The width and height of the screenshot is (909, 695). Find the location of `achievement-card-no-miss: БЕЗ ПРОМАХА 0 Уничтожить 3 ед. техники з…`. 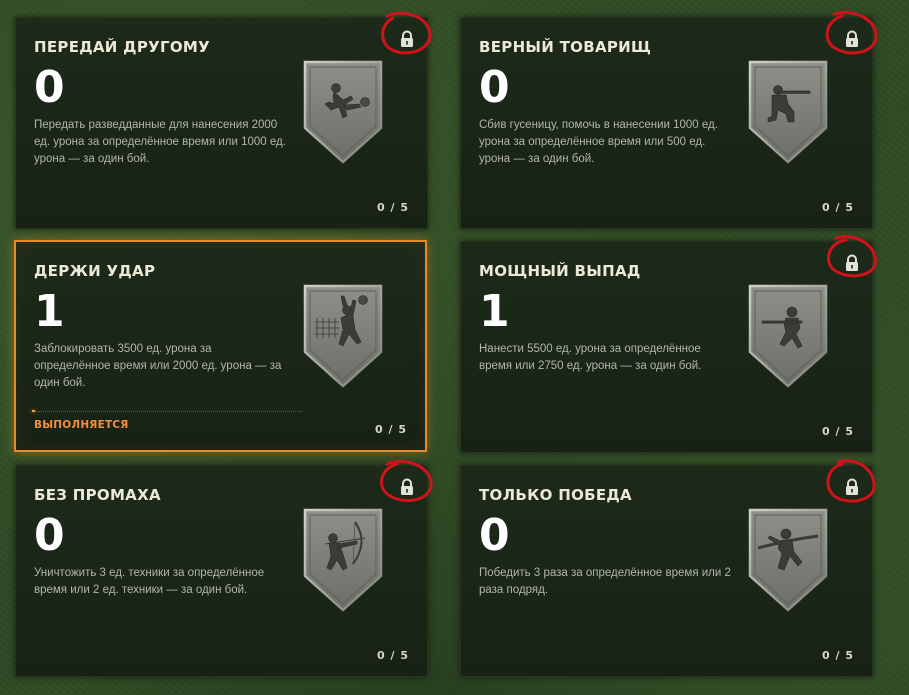

achievement-card-no-miss: БЕЗ ПРОМАХА 0 Уничтожить 3 ед. техники з… is located at coordinates (224, 568).